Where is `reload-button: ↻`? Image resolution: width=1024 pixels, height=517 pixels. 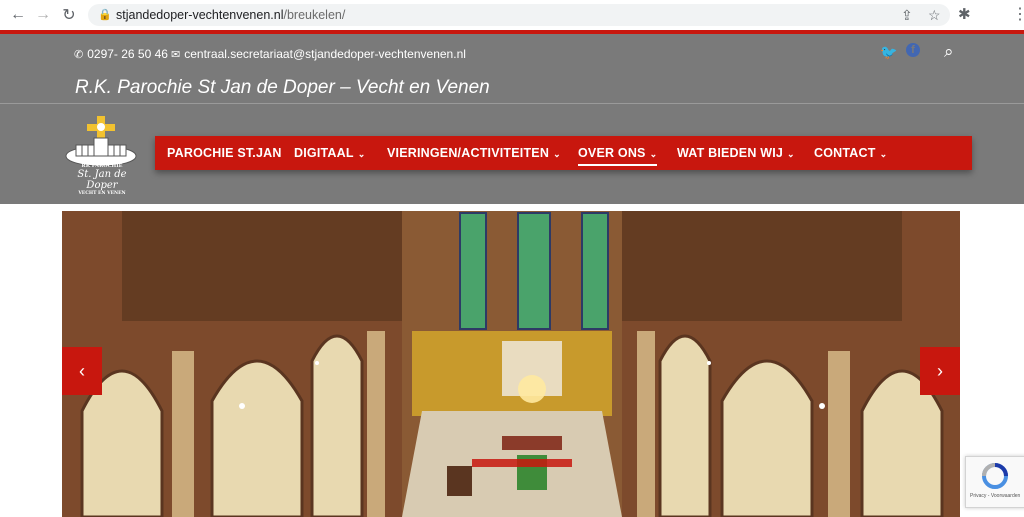 reload-button: ↻ is located at coordinates (69, 15).